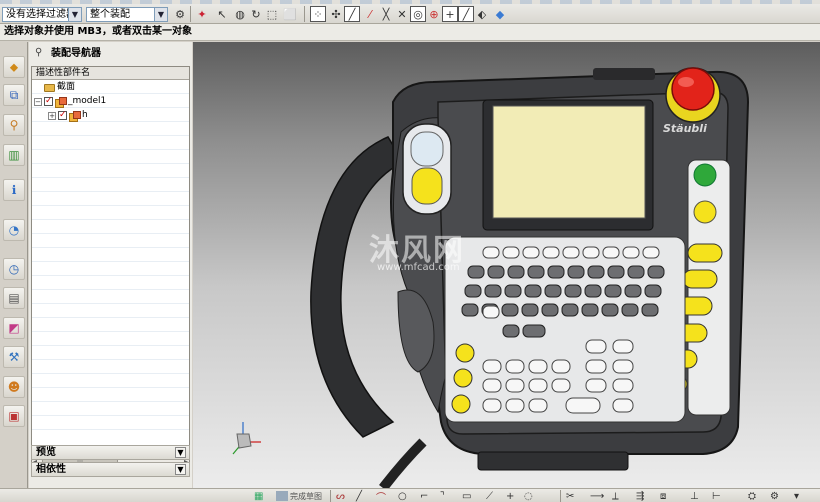 The image size is (820, 502). I want to click on intersection-icon: ✕, so click(402, 14).